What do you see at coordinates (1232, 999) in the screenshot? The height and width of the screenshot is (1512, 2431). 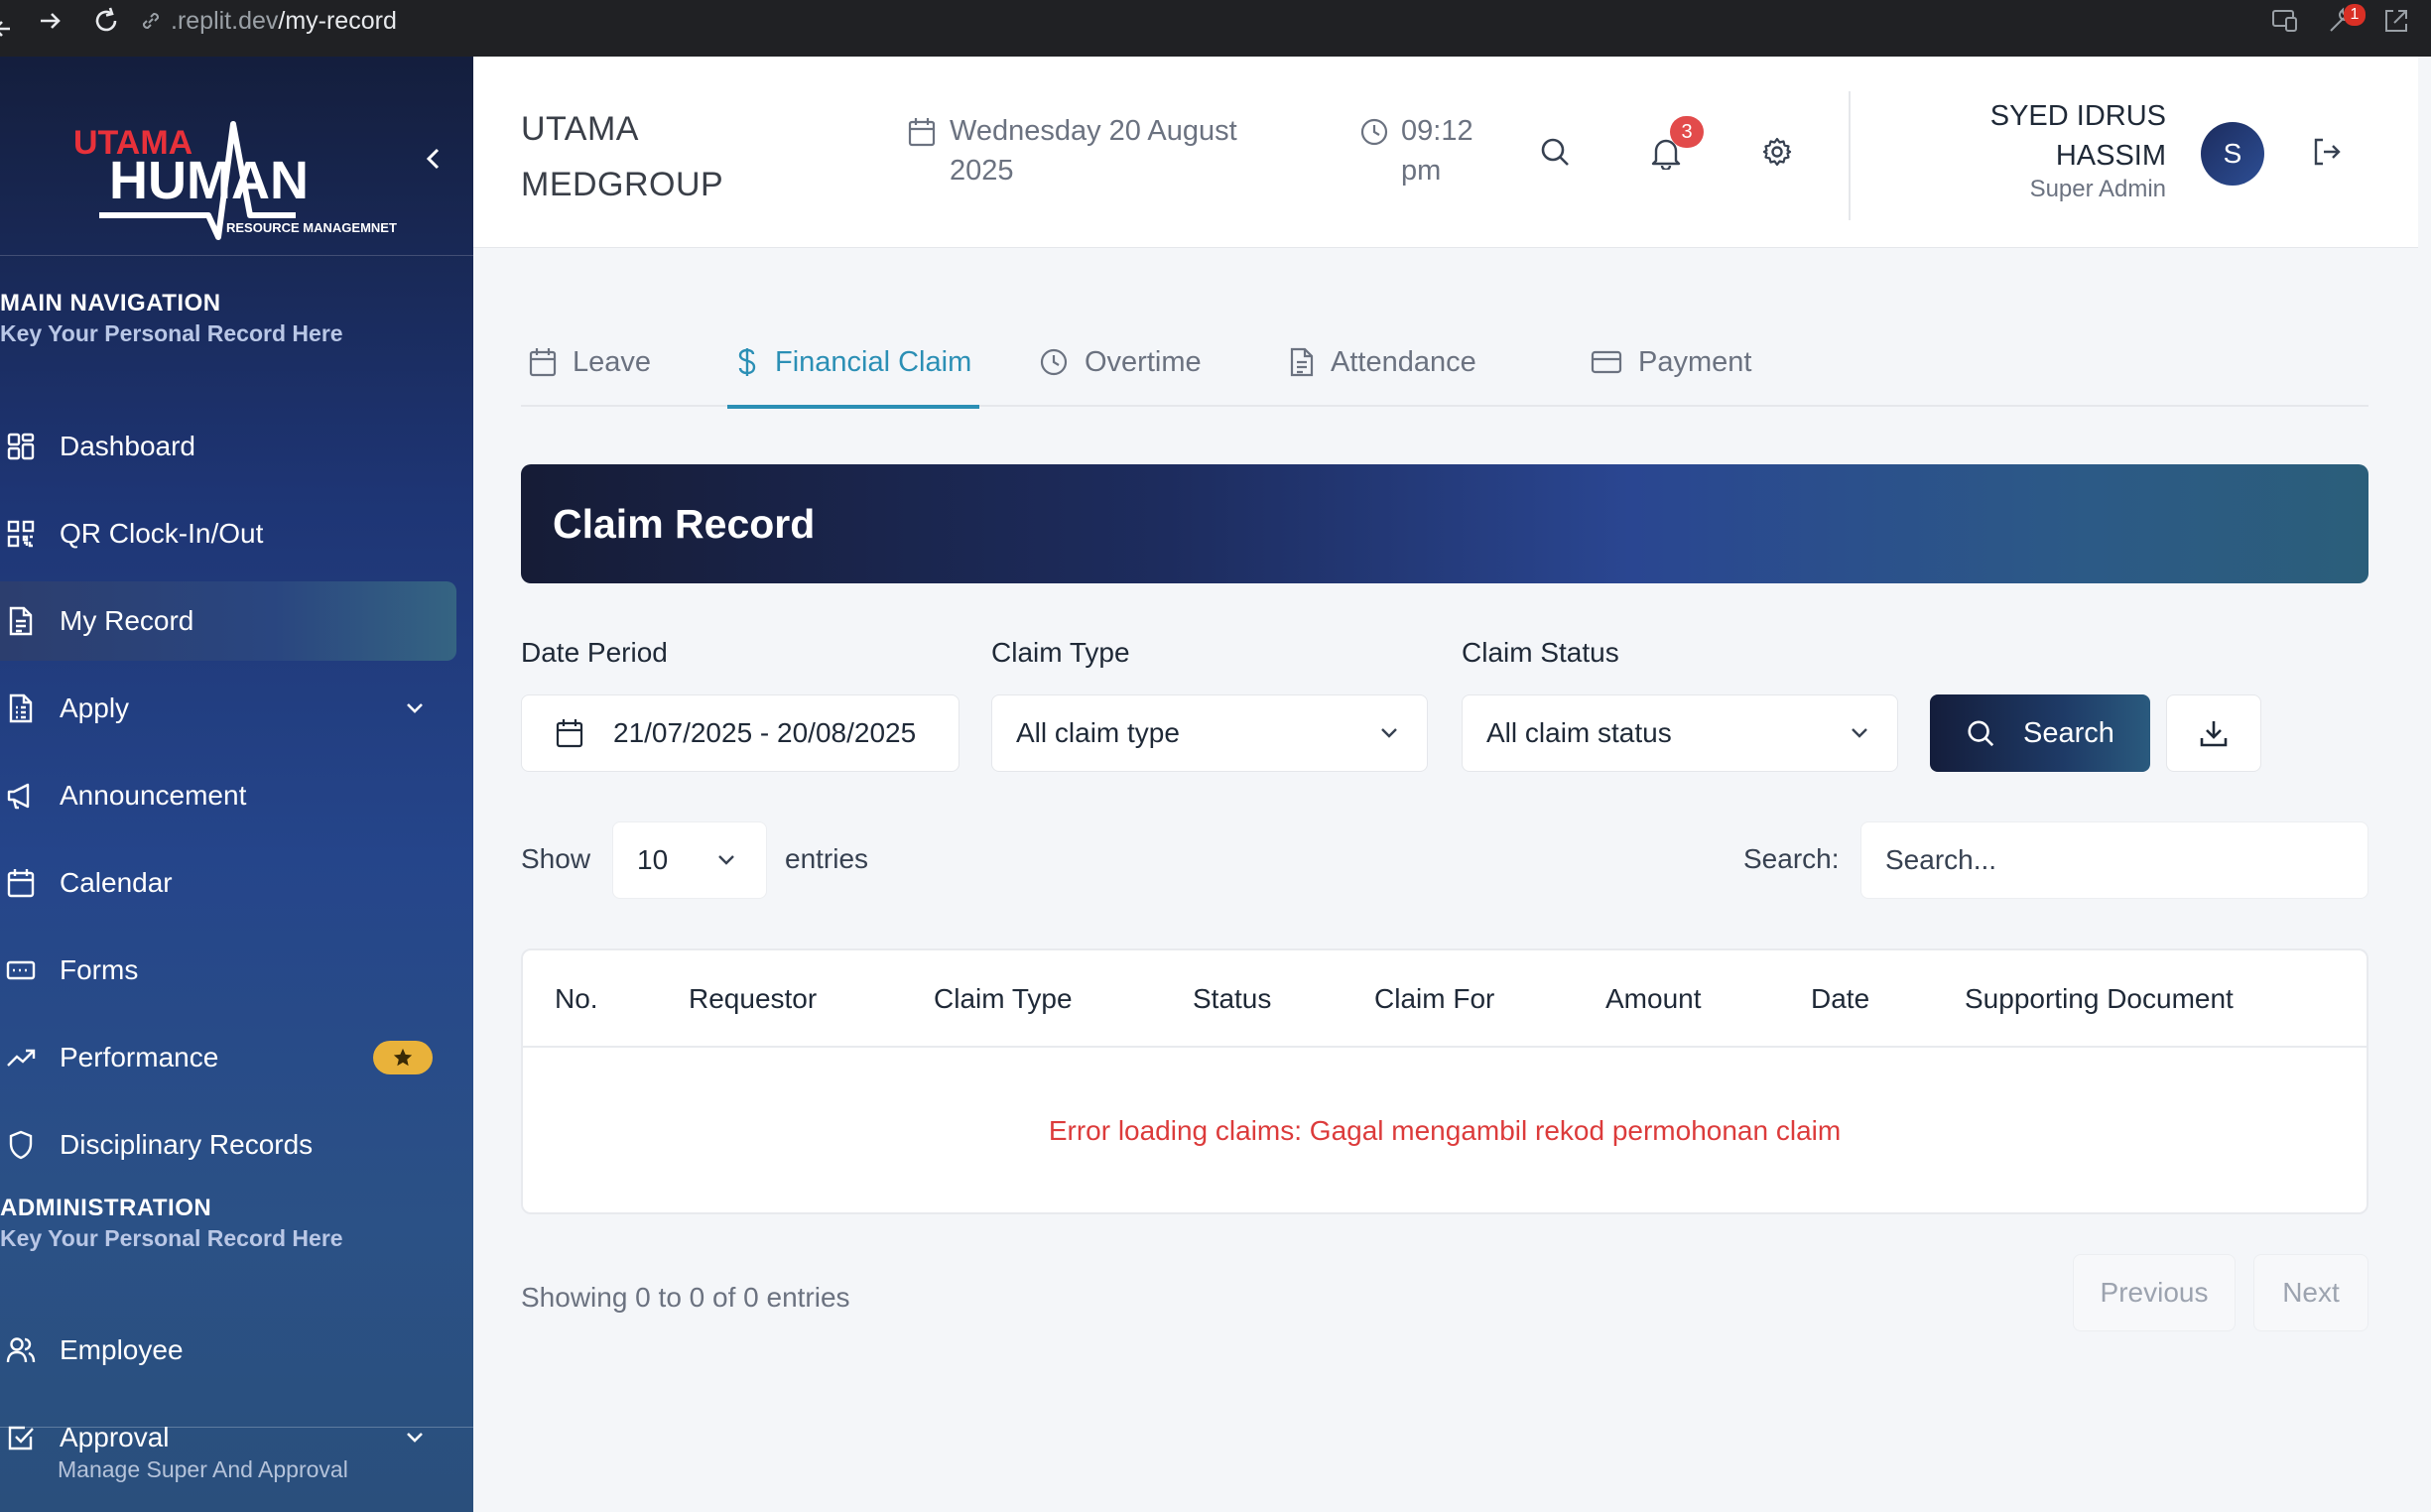 I see `column-header-status: Status` at bounding box center [1232, 999].